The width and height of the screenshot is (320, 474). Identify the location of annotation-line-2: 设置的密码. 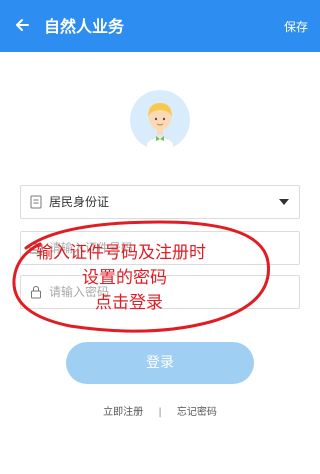
(124, 278).